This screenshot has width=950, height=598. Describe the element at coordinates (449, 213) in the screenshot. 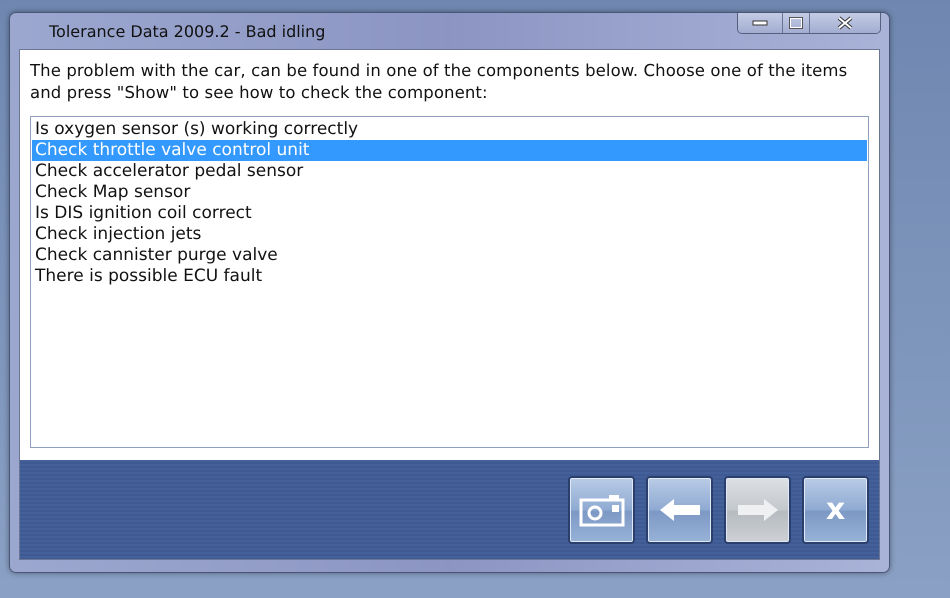

I see `list-item: Is DIS ignition coil correct` at that location.